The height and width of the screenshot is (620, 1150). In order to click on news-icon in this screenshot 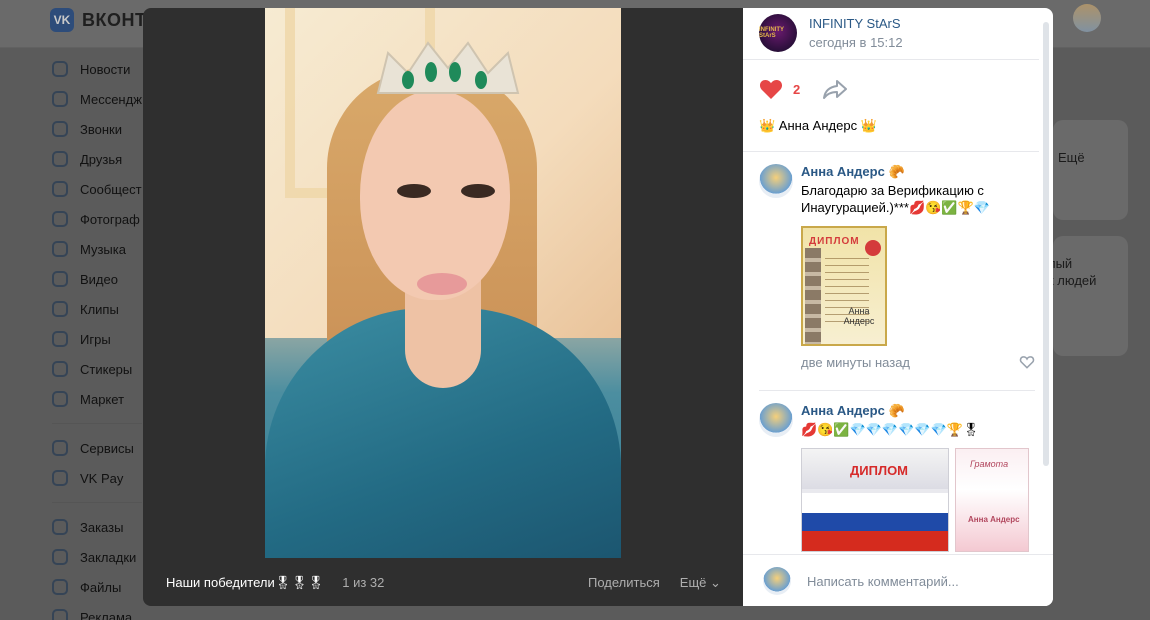, I will do `click(60, 69)`.